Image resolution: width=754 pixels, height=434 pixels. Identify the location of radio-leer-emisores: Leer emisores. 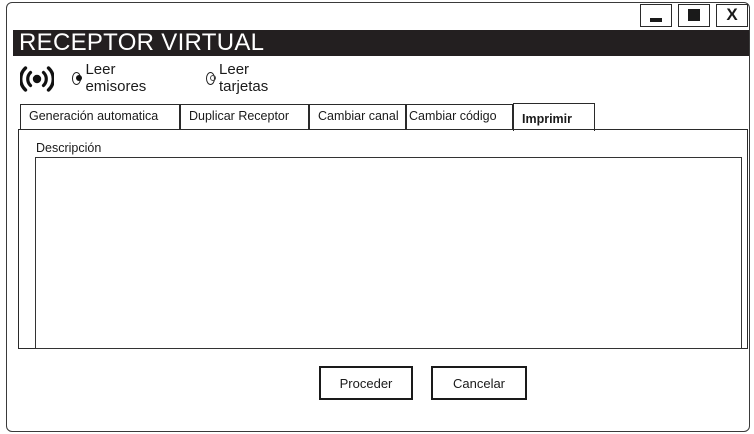
(111, 78).